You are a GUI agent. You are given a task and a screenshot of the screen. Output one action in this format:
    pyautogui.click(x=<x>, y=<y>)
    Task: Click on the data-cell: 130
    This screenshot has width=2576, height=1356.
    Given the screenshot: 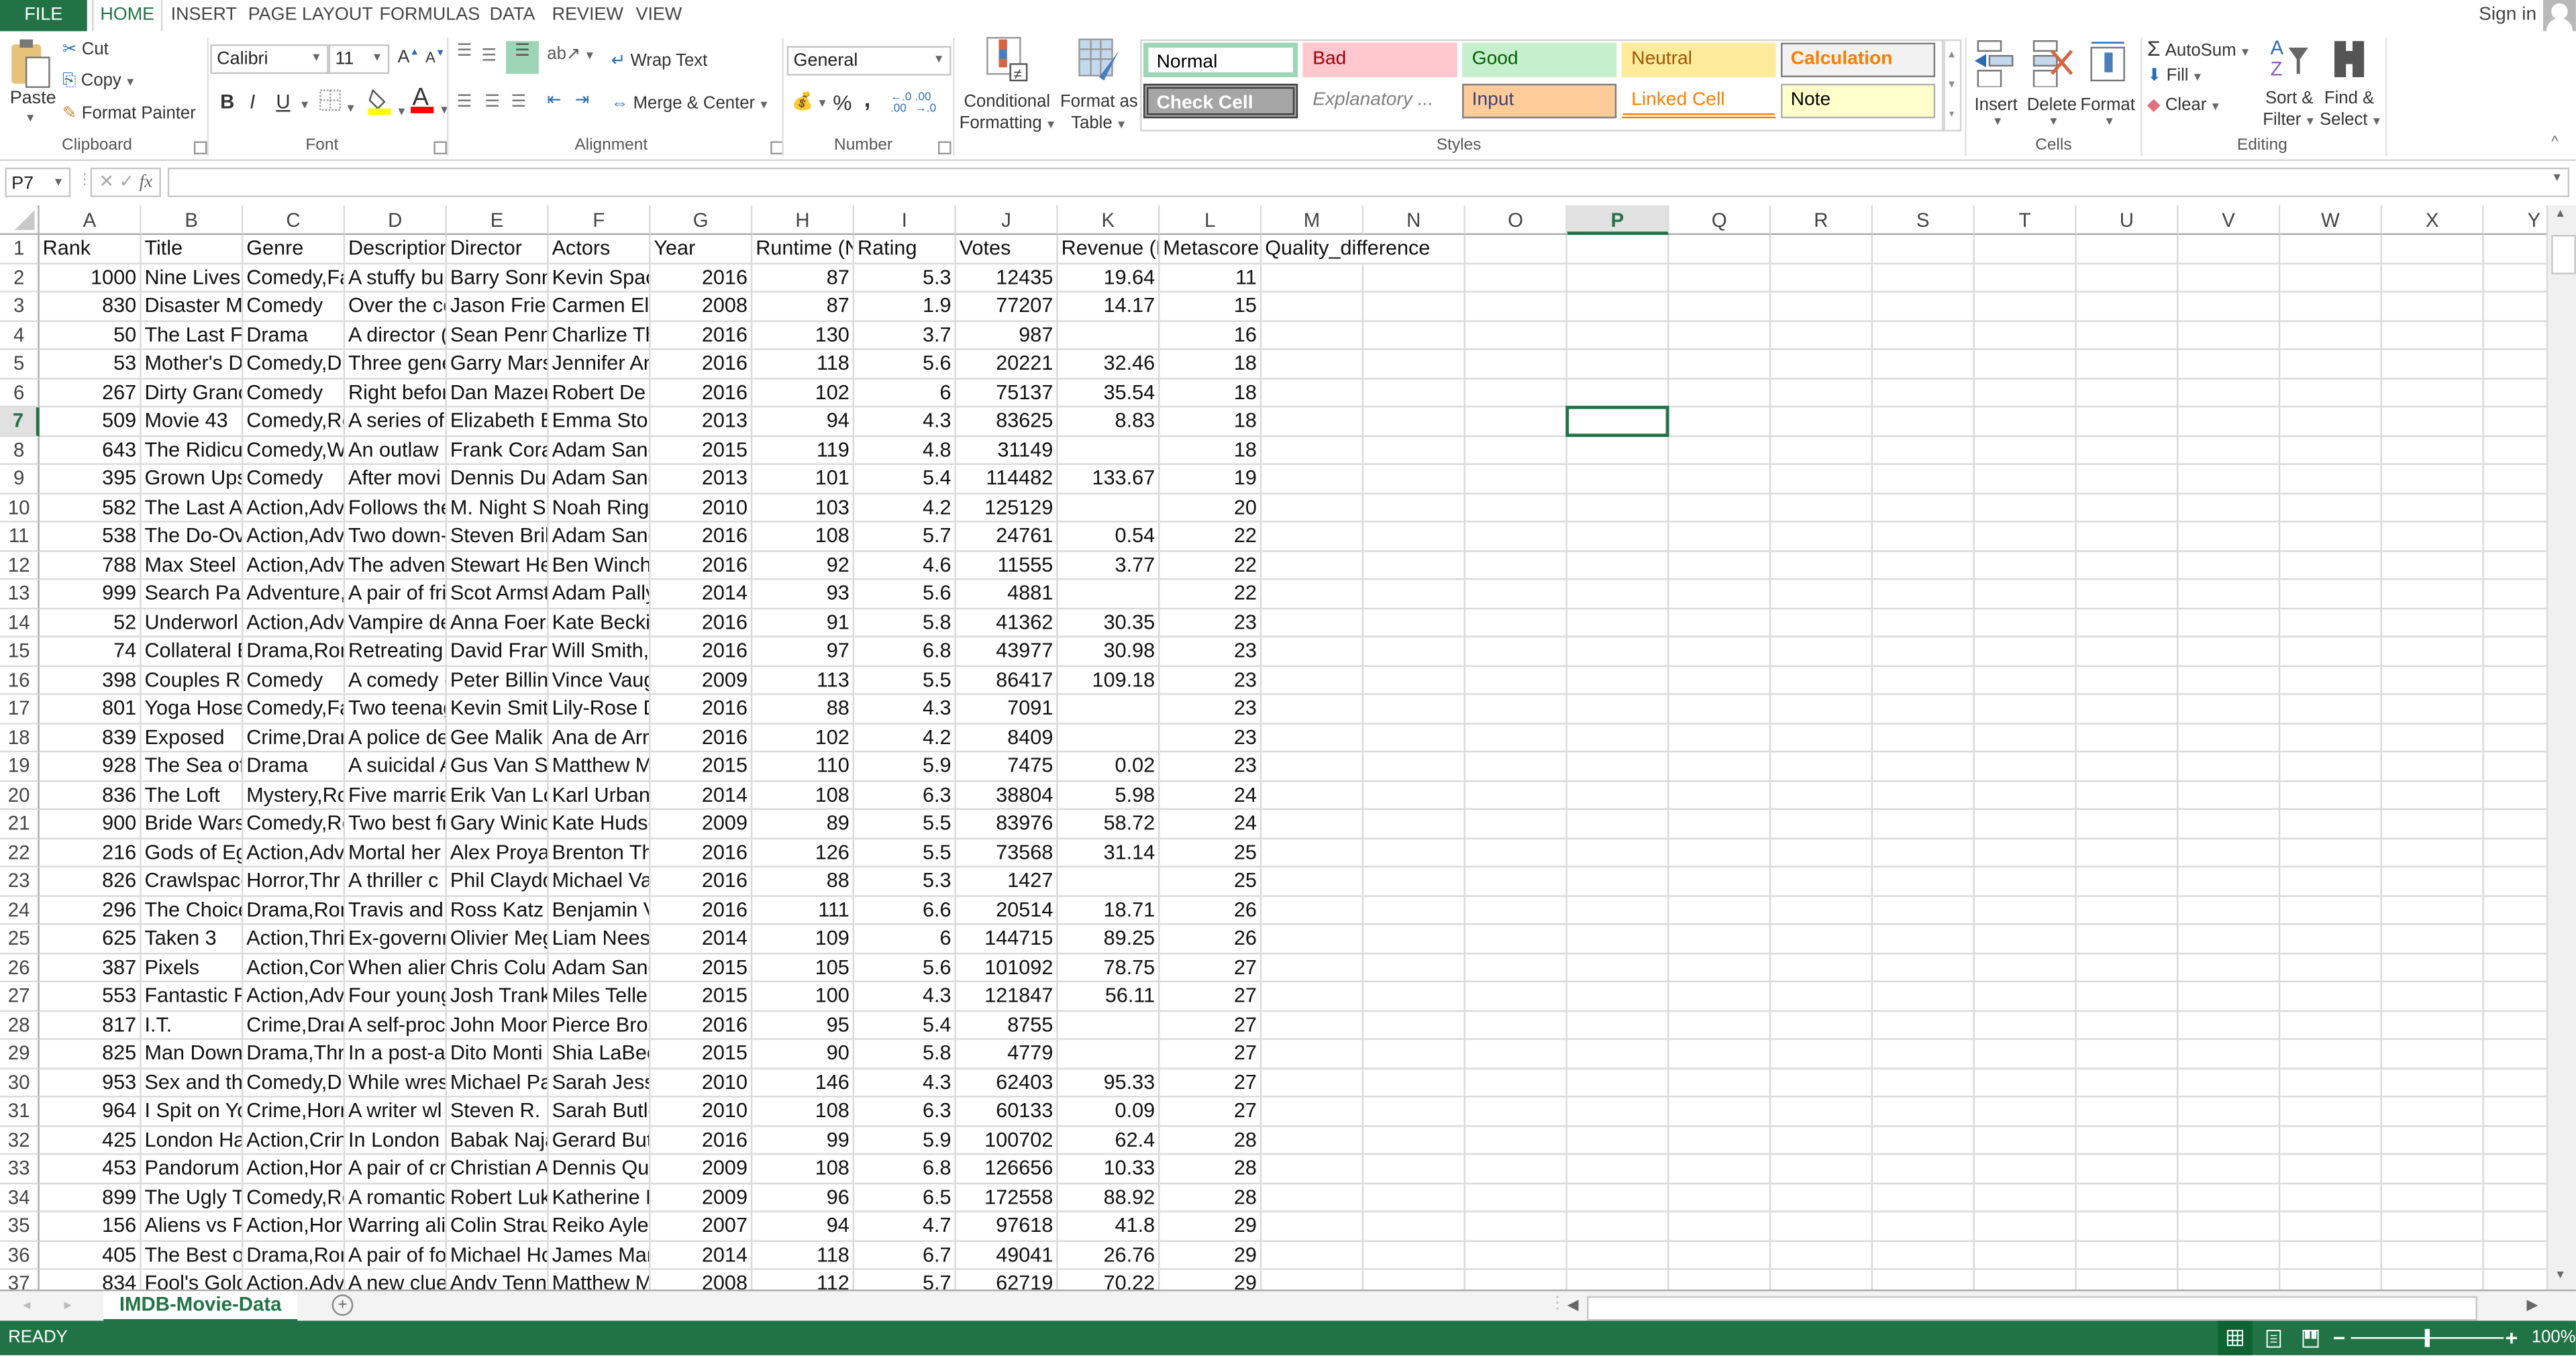 What is the action you would take?
    pyautogui.click(x=803, y=335)
    